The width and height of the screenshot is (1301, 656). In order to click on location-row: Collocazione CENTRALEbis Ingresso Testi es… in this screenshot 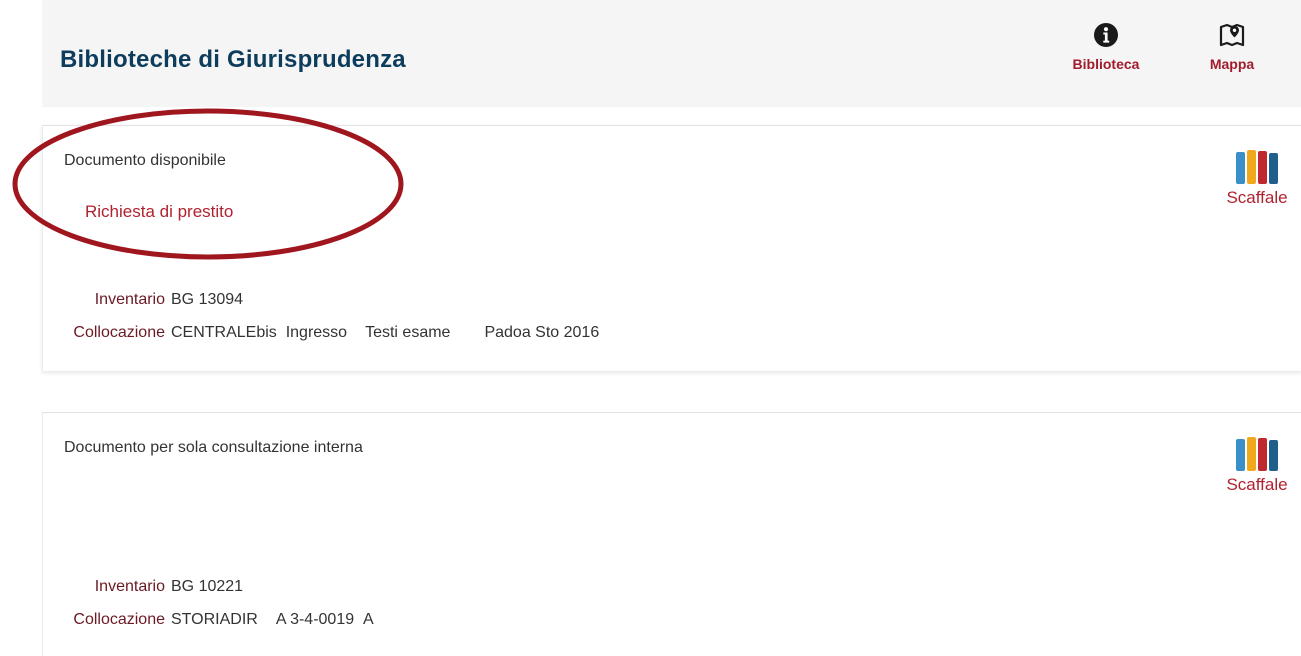, I will do `click(321, 333)`.